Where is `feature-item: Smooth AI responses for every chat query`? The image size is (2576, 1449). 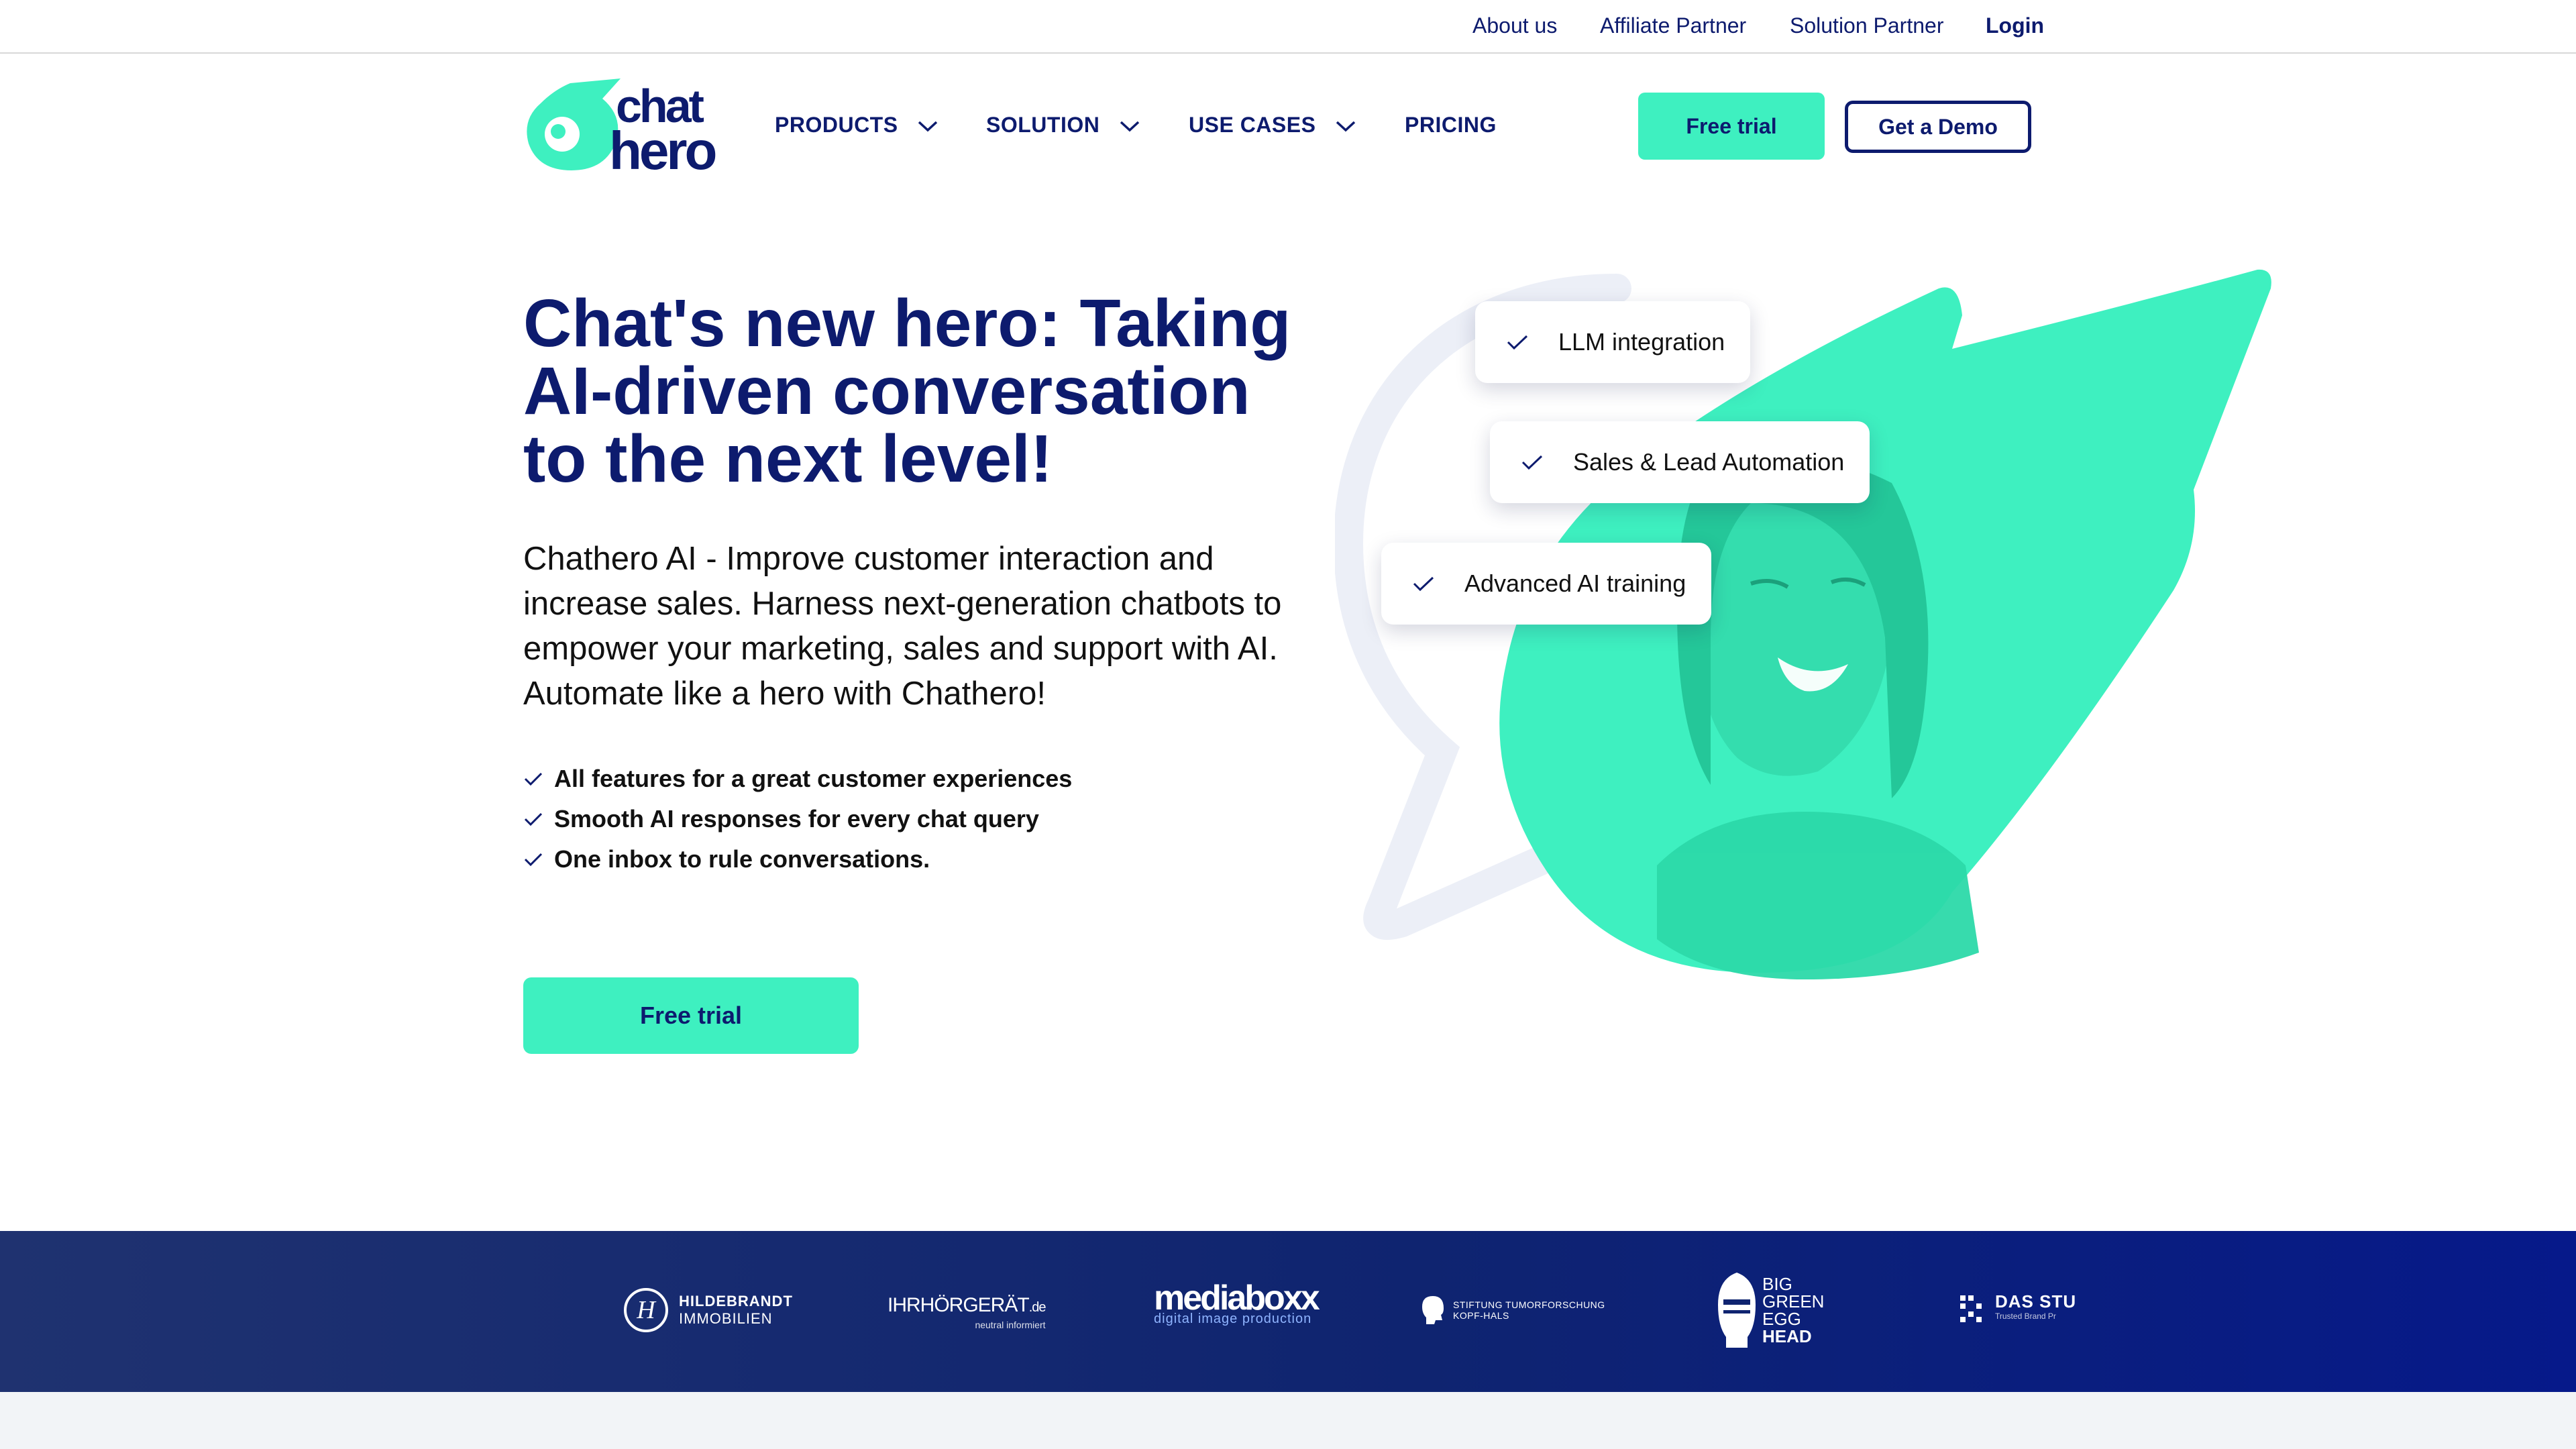
feature-item: Smooth AI responses for every chat query is located at coordinates (781, 819).